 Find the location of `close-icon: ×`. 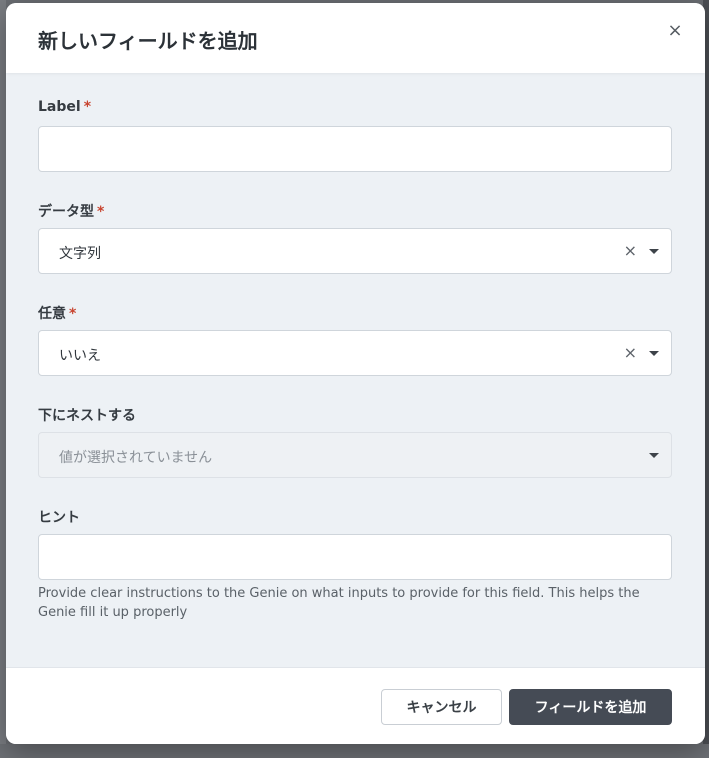

close-icon: × is located at coordinates (675, 31).